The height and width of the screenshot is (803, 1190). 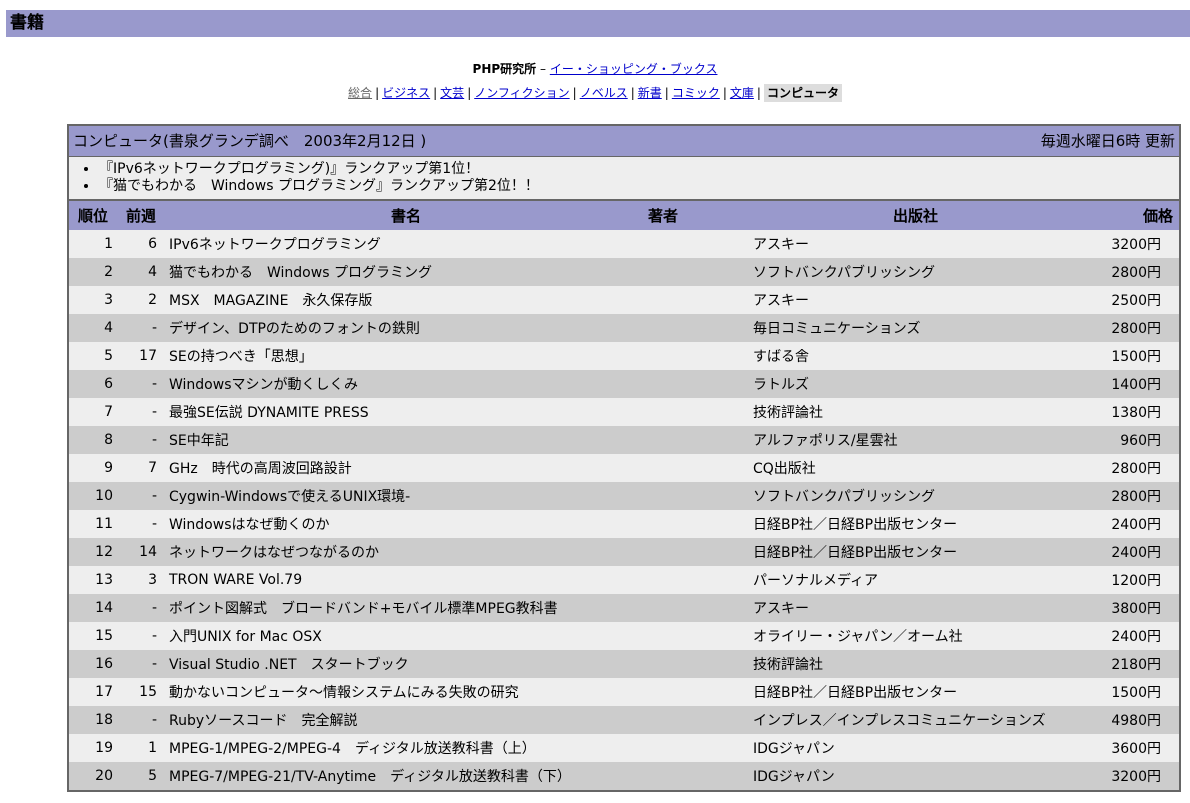 I want to click on book-title-cell: GHz 時代の高周波回路設計, so click(x=406, y=468).